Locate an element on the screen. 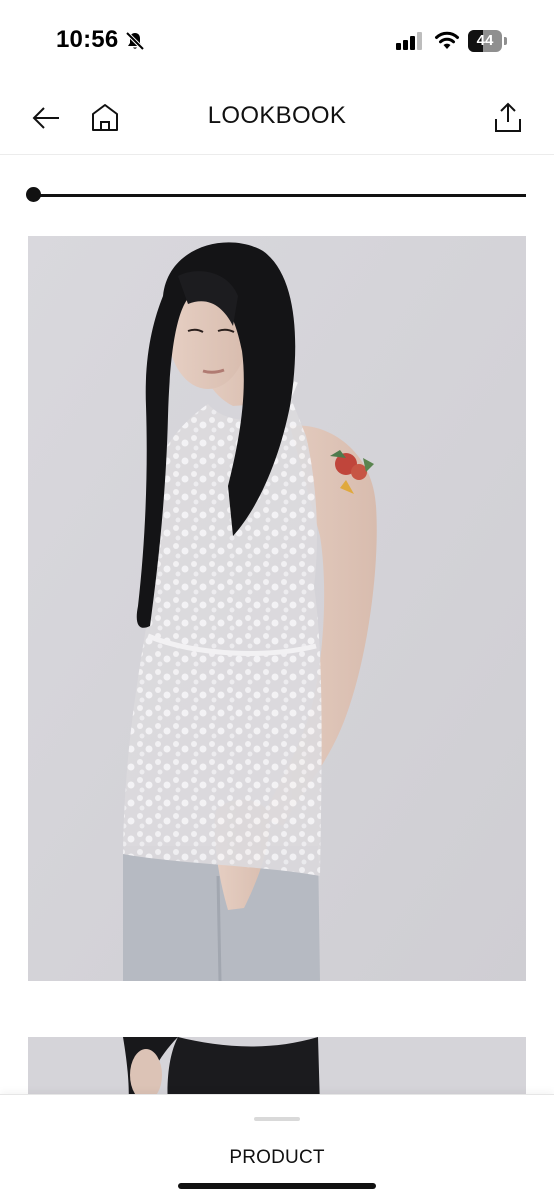  battery-level: 44 is located at coordinates (485, 40).